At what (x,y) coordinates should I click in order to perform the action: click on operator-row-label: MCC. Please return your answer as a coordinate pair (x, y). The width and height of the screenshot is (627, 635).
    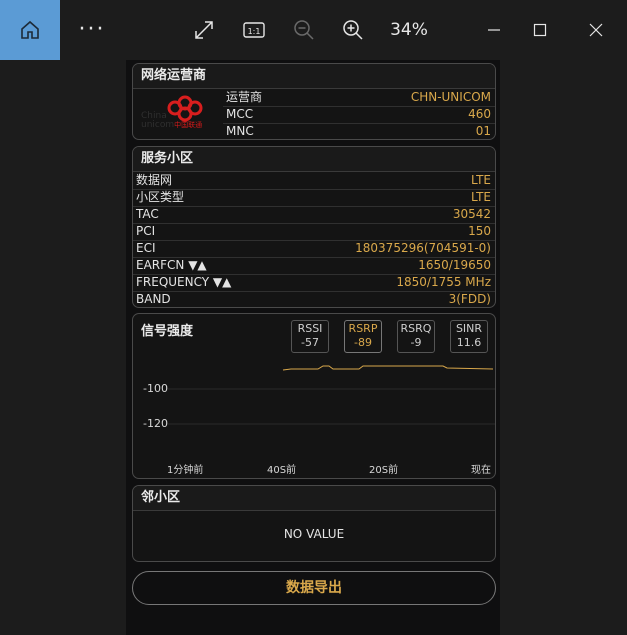
    Looking at the image, I should click on (240, 114).